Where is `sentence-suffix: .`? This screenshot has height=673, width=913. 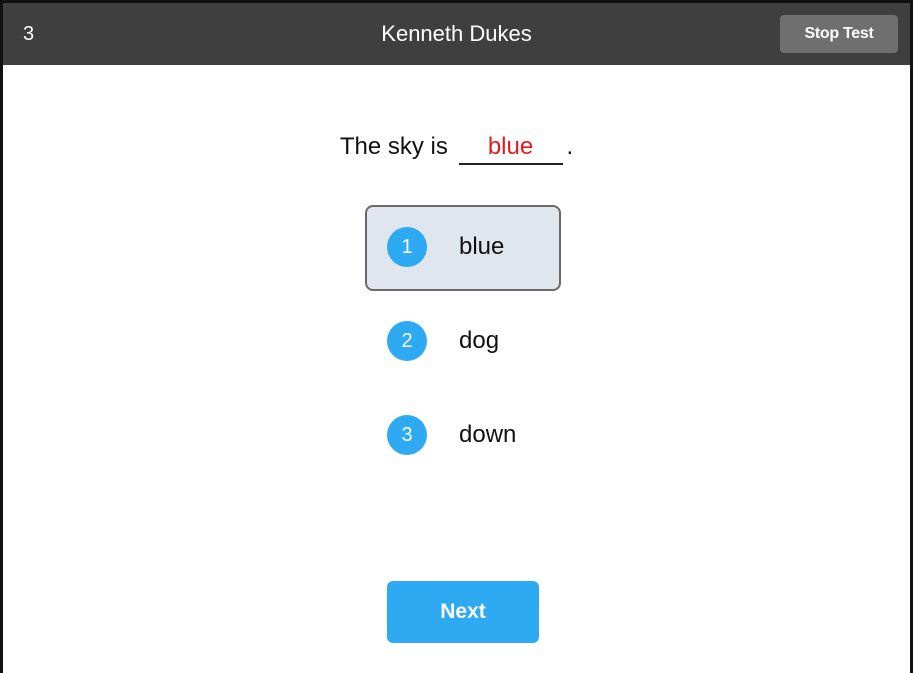 sentence-suffix: . is located at coordinates (570, 146).